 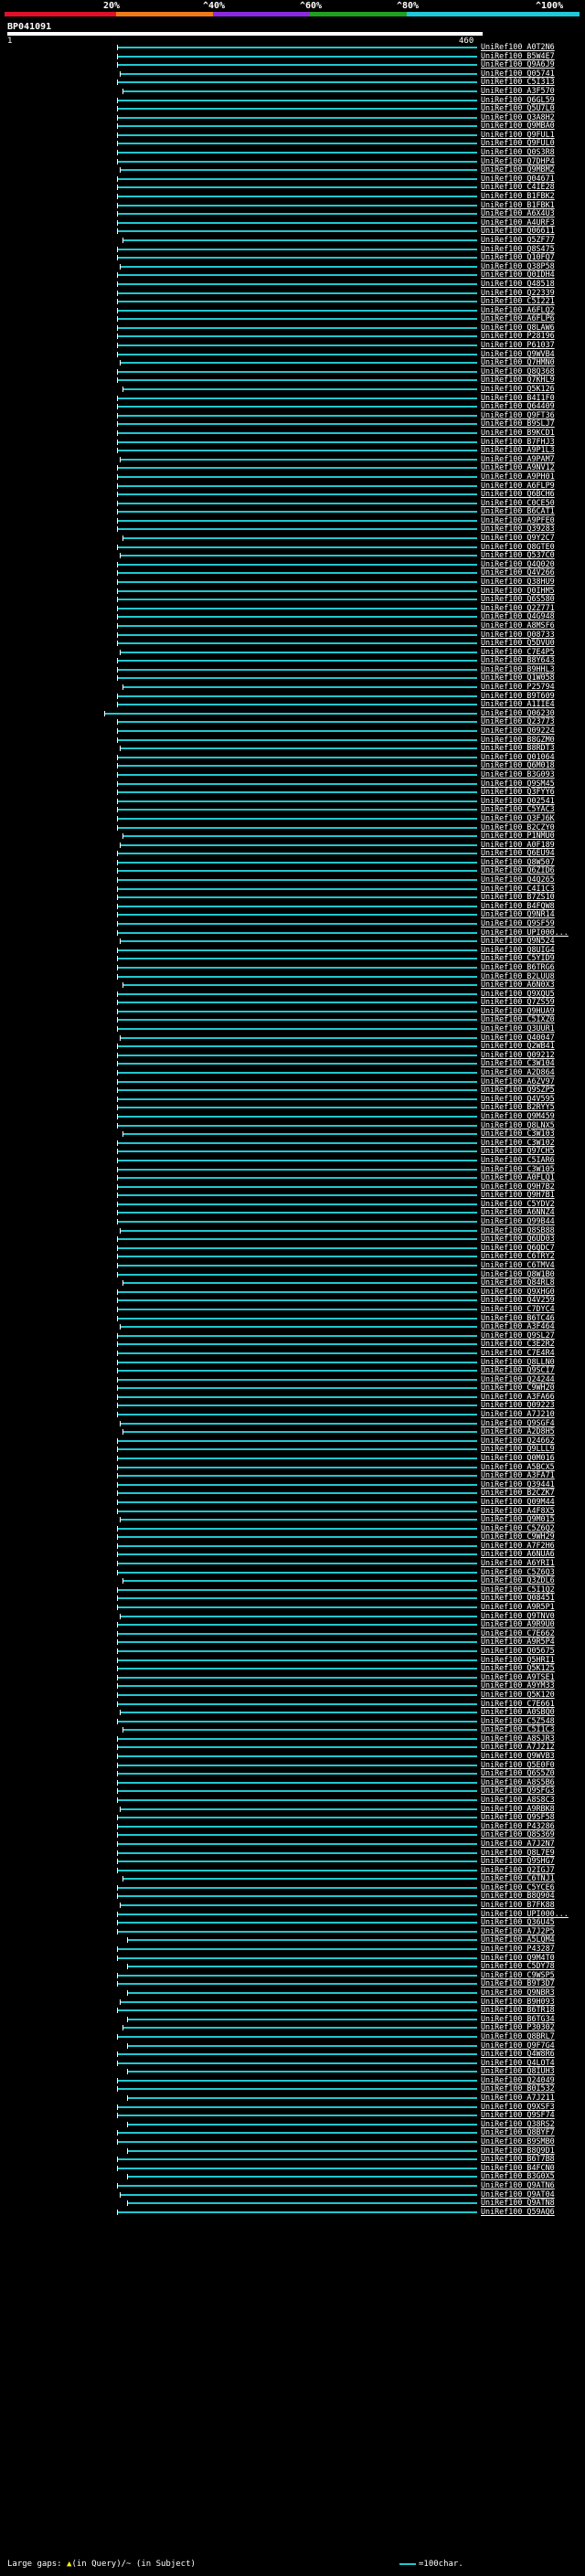 I want to click on hit-row: UniRef100_Q9XHG0, so click(x=293, y=1292).